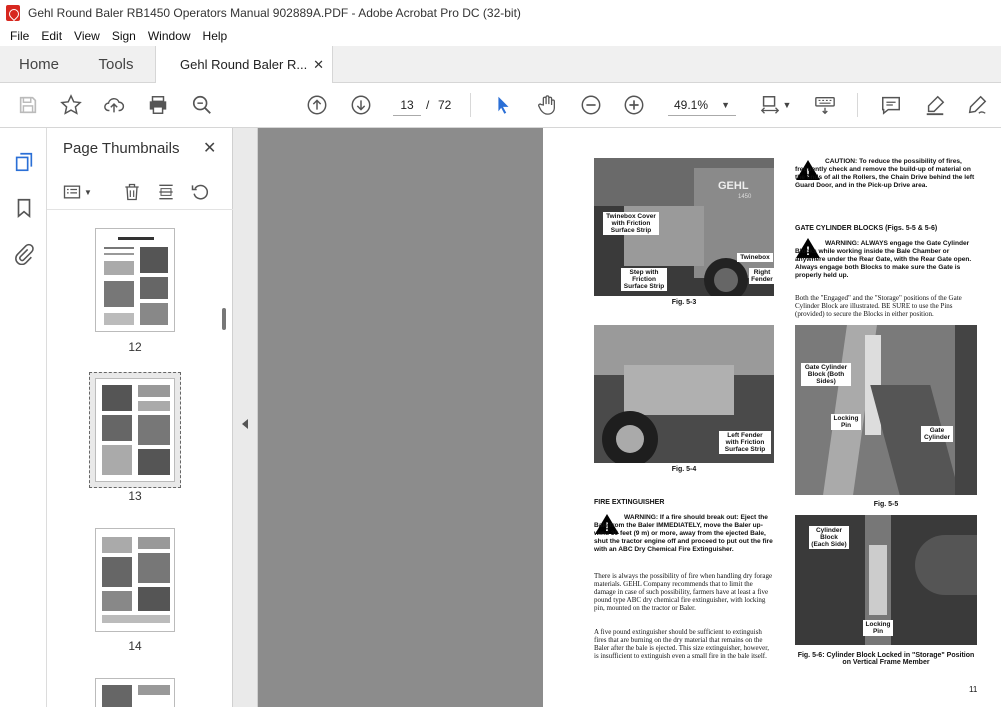  I want to click on tab-tools: Tools, so click(116, 64).